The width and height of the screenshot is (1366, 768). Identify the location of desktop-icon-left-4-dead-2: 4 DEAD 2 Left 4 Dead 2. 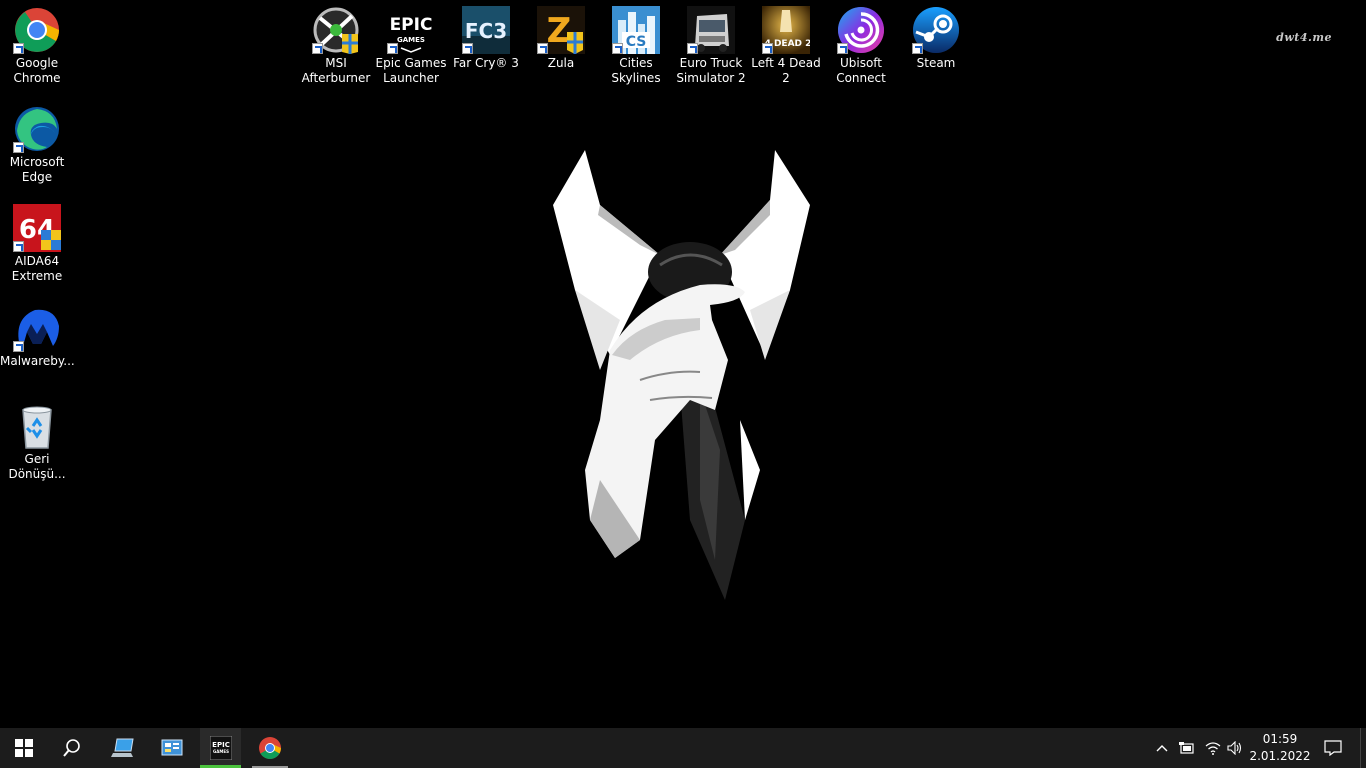
(786, 46).